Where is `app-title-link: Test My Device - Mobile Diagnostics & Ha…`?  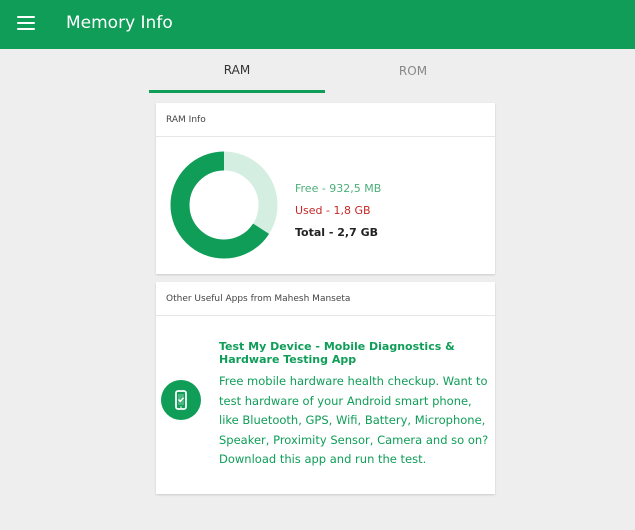 app-title-link: Test My Device - Mobile Diagnostics & Ha… is located at coordinates (354, 353).